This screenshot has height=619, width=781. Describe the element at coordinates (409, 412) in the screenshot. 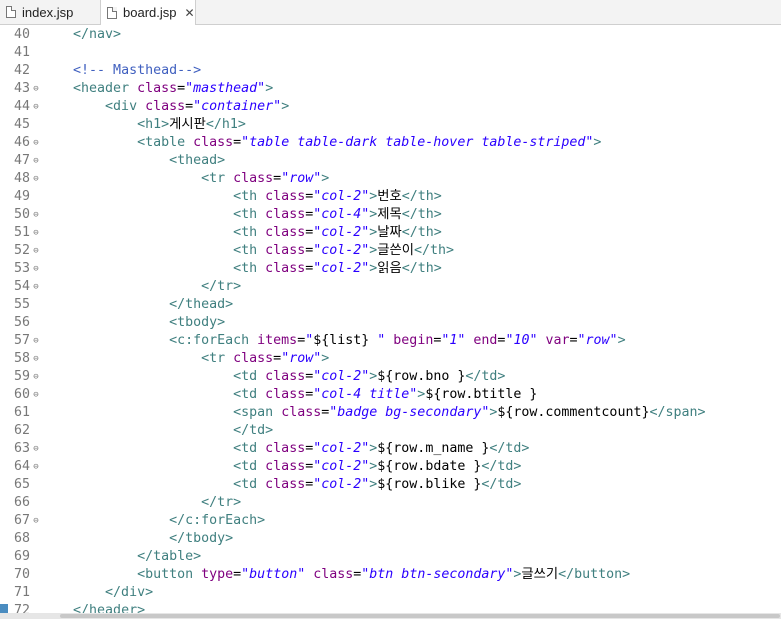

I see `code-token: "badge bg-secondary"` at that location.